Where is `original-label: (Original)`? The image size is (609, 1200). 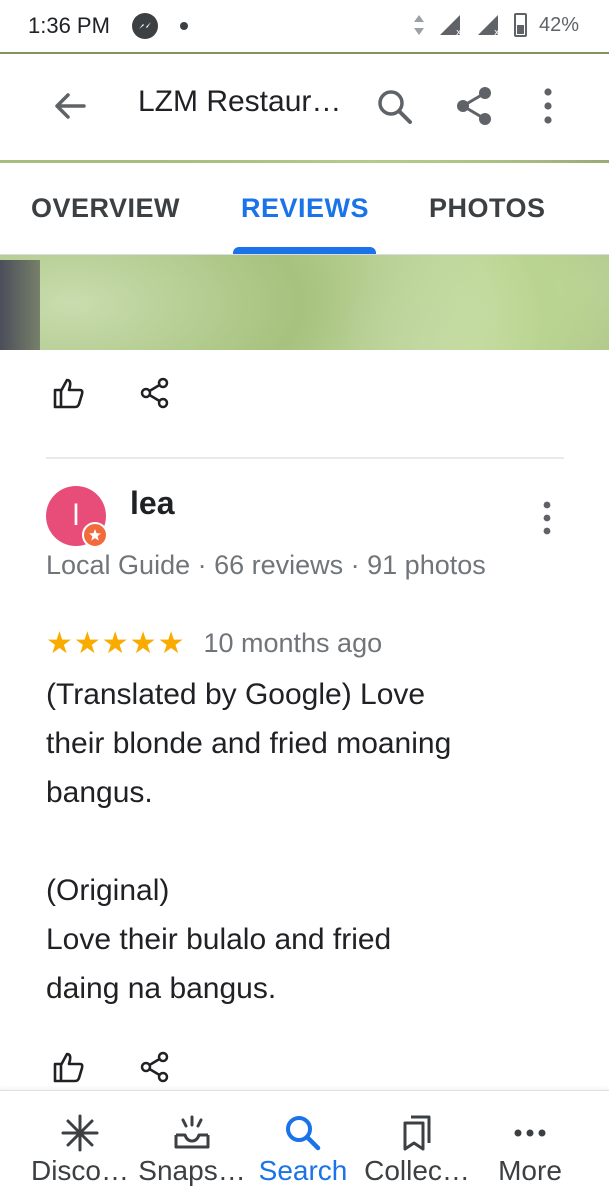 original-label: (Original) is located at coordinates (108, 890).